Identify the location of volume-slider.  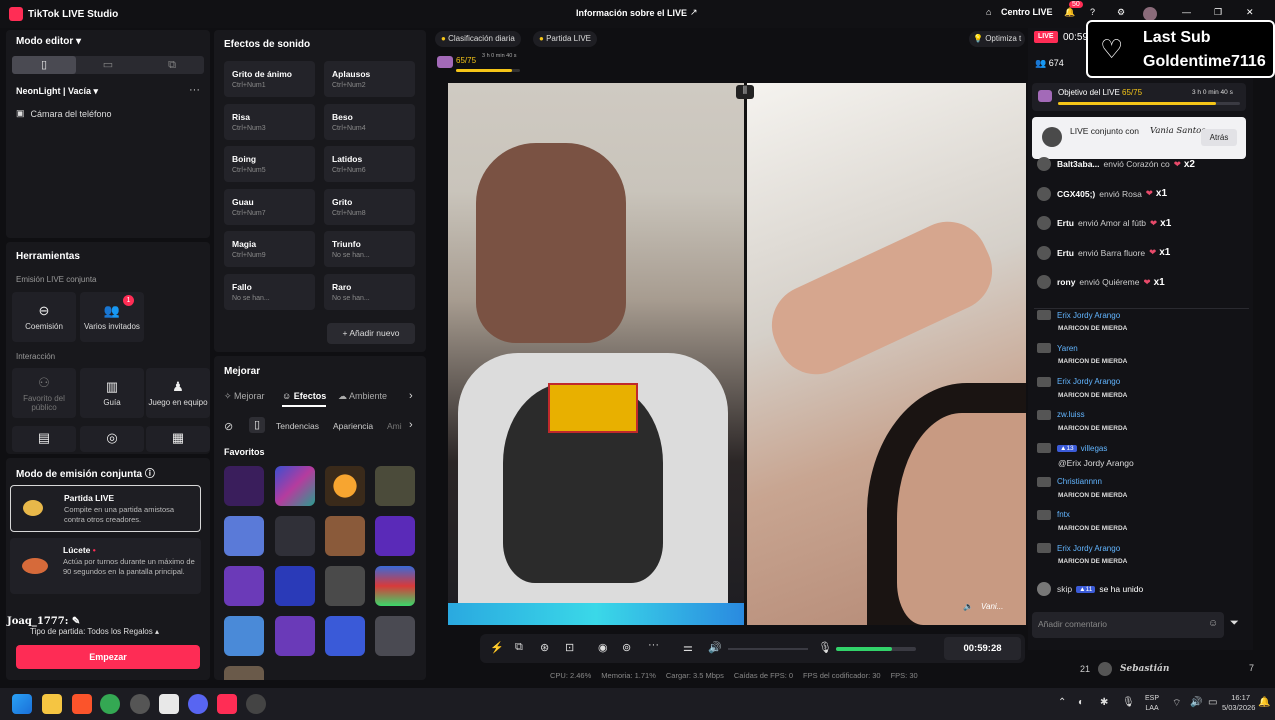
(768, 649).